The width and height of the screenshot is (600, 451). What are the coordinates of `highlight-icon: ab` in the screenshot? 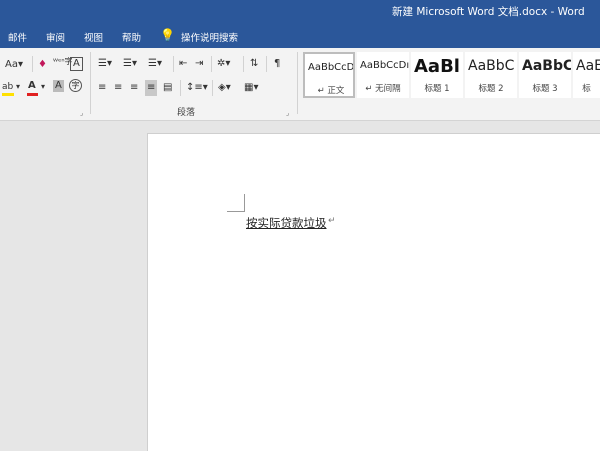 It's located at (7, 87).